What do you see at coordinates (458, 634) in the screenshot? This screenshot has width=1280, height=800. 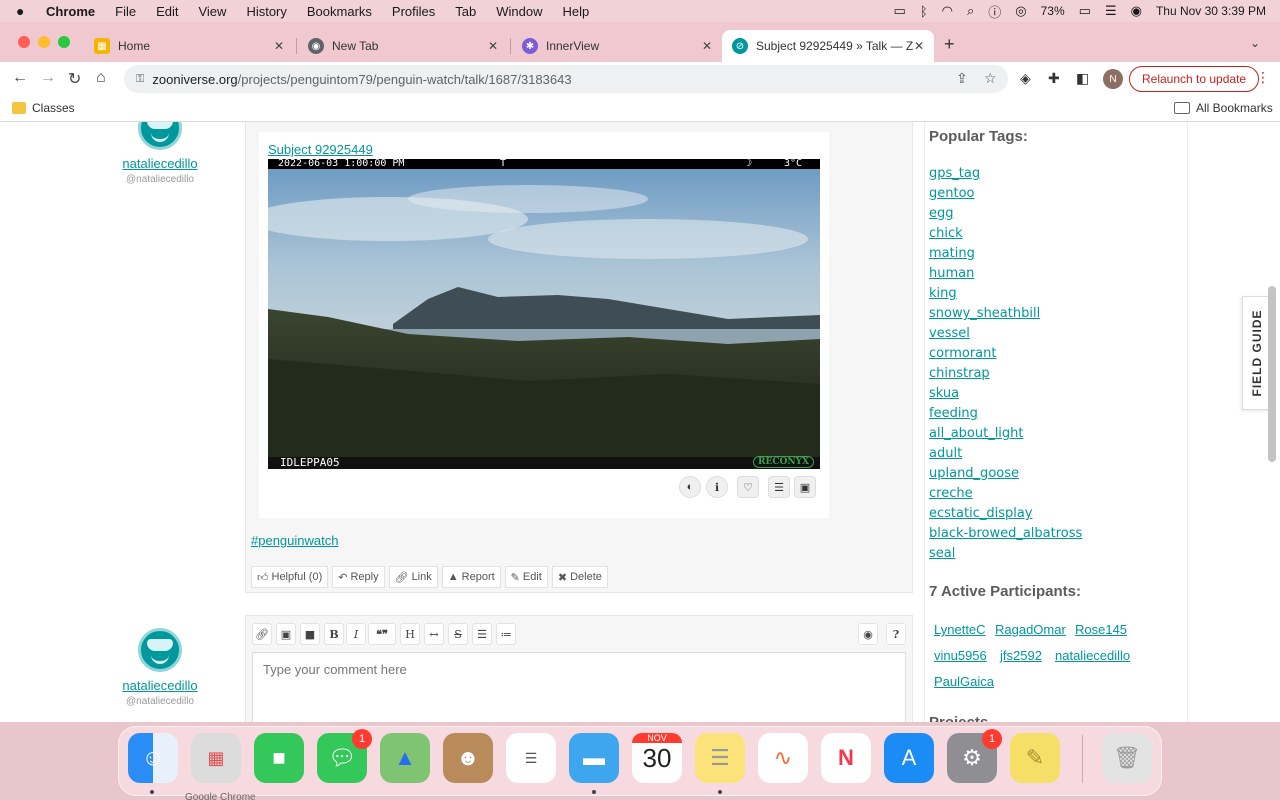 I see `strikethrough-icon: S` at bounding box center [458, 634].